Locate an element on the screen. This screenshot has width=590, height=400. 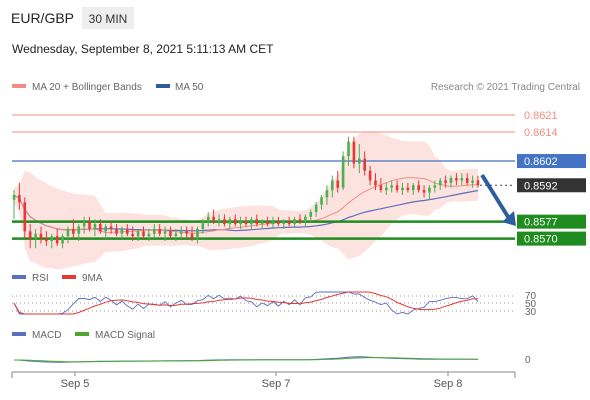
level-label-2: 0.8602 is located at coordinates (541, 162).